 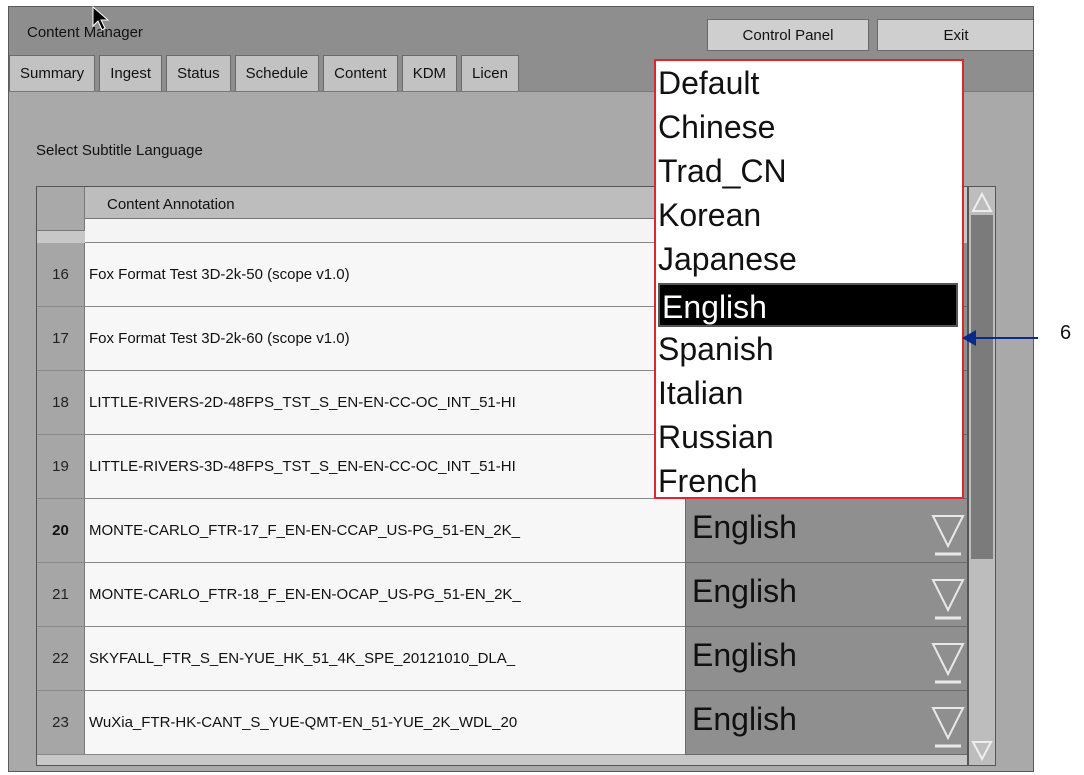 What do you see at coordinates (61, 595) in the screenshot?
I see `row-number: 21` at bounding box center [61, 595].